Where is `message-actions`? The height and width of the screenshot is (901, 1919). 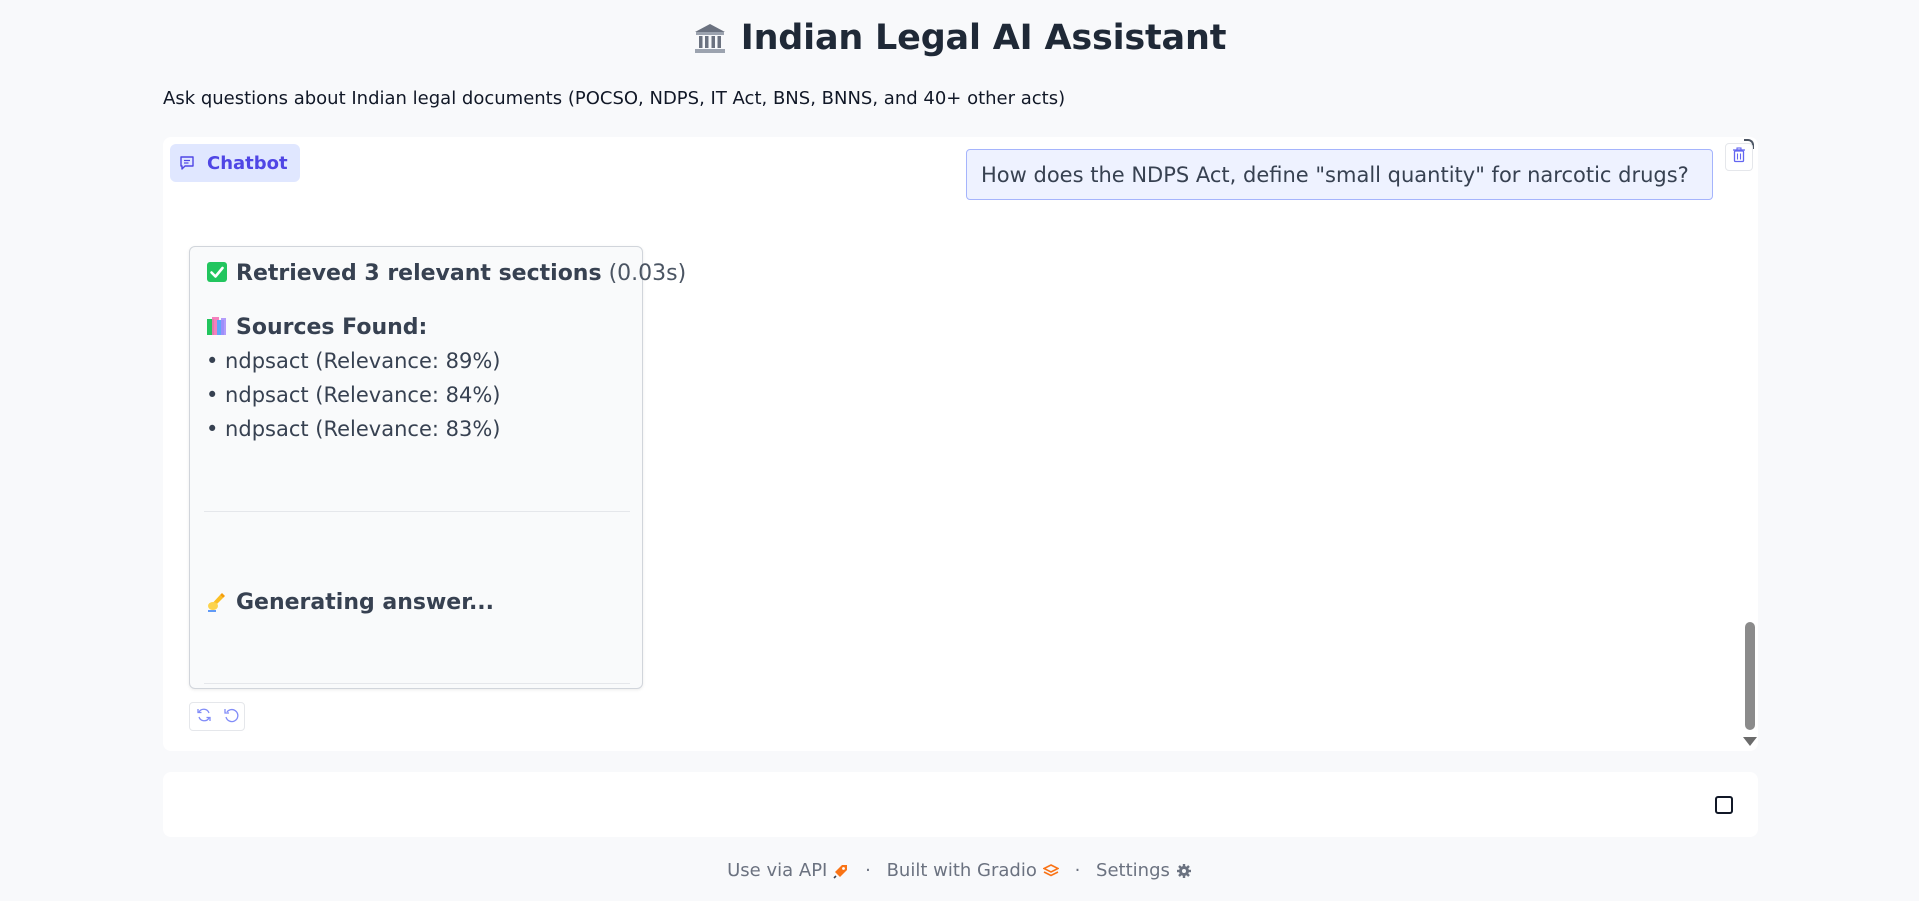 message-actions is located at coordinates (217, 716).